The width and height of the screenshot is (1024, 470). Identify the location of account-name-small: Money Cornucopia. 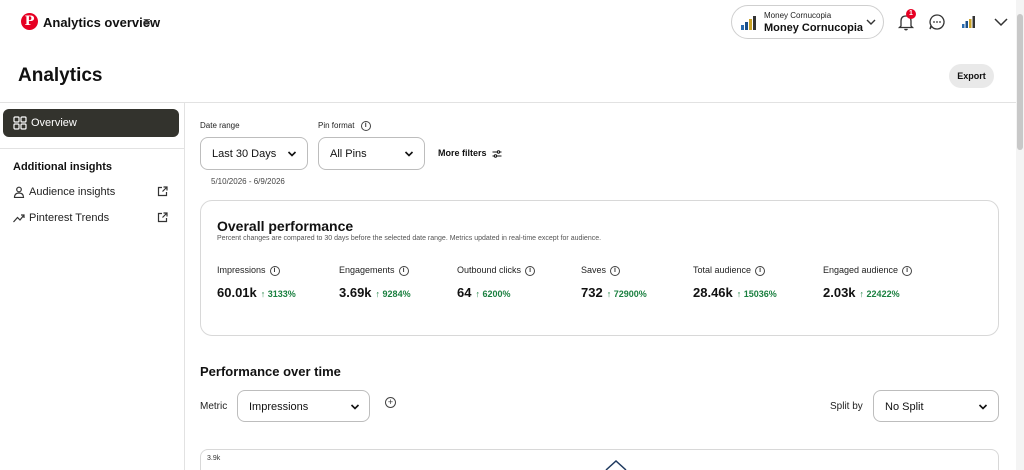
(798, 15).